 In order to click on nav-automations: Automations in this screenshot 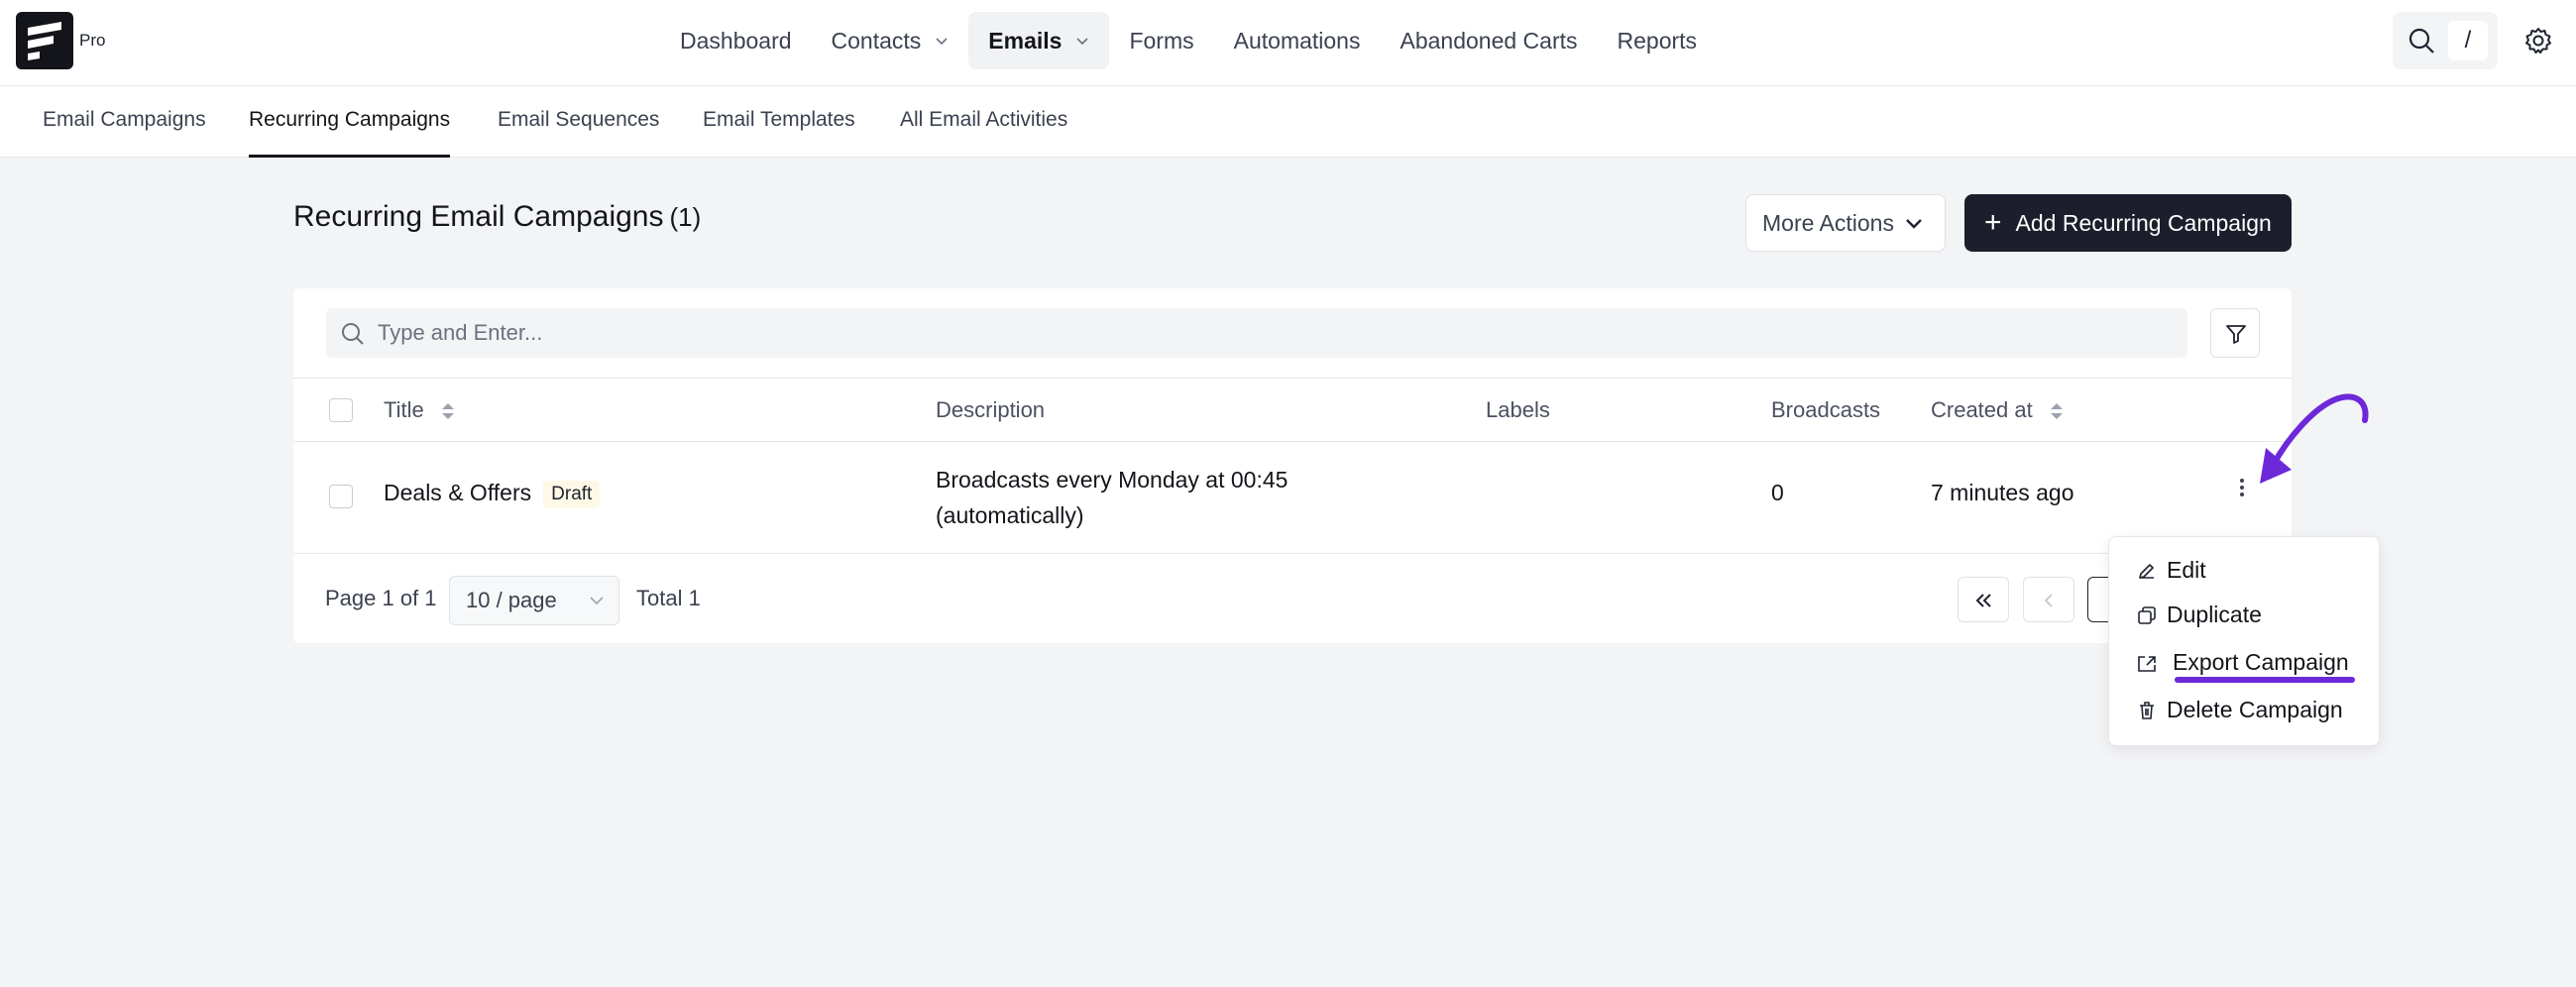, I will do `click(1297, 40)`.